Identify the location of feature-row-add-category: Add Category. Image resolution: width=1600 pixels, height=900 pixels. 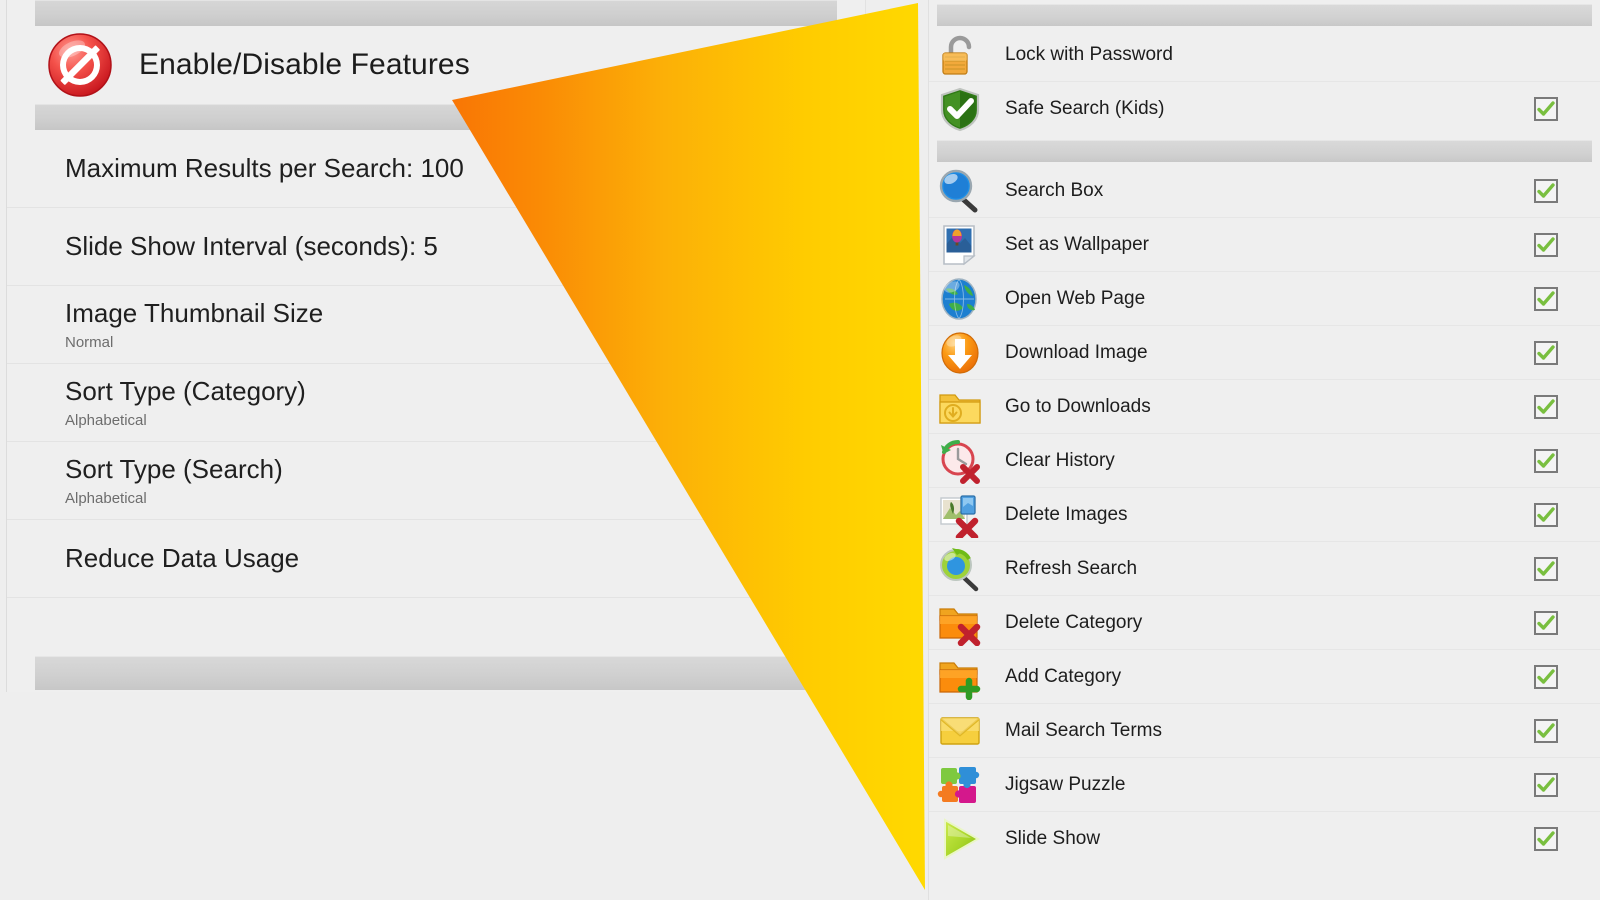
(1264, 677).